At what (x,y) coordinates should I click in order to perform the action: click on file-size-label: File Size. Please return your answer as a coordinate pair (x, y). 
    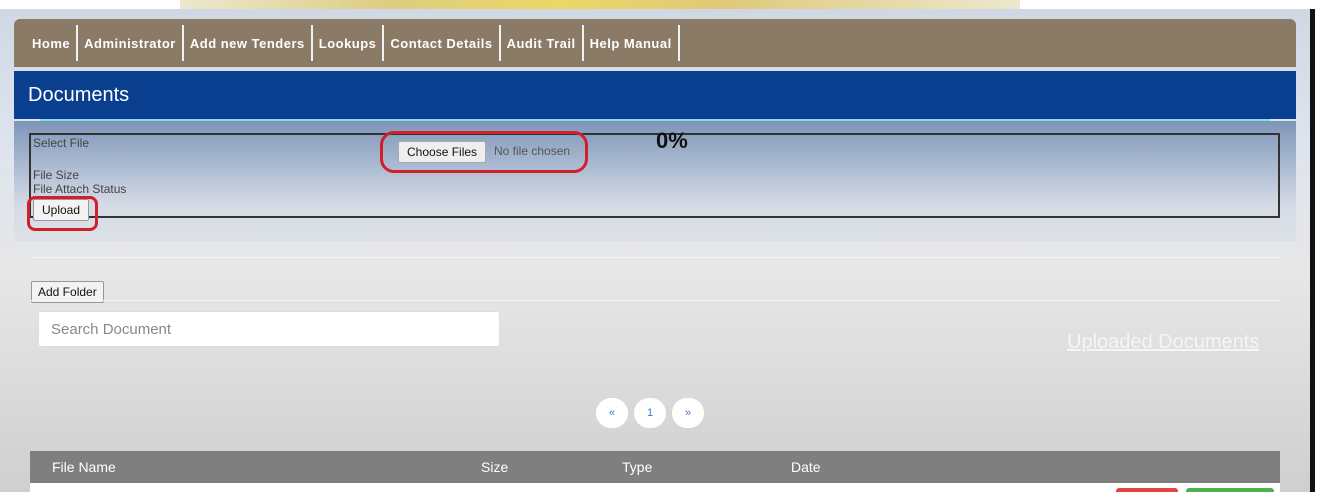
    Looking at the image, I should click on (56, 175).